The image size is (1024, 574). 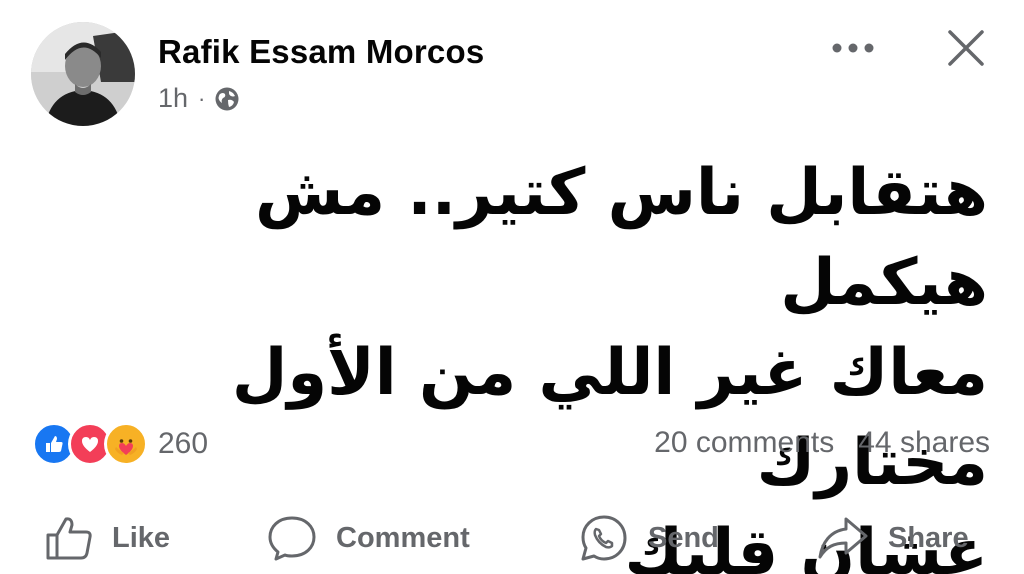 I want to click on share-icon, so click(x=843, y=538).